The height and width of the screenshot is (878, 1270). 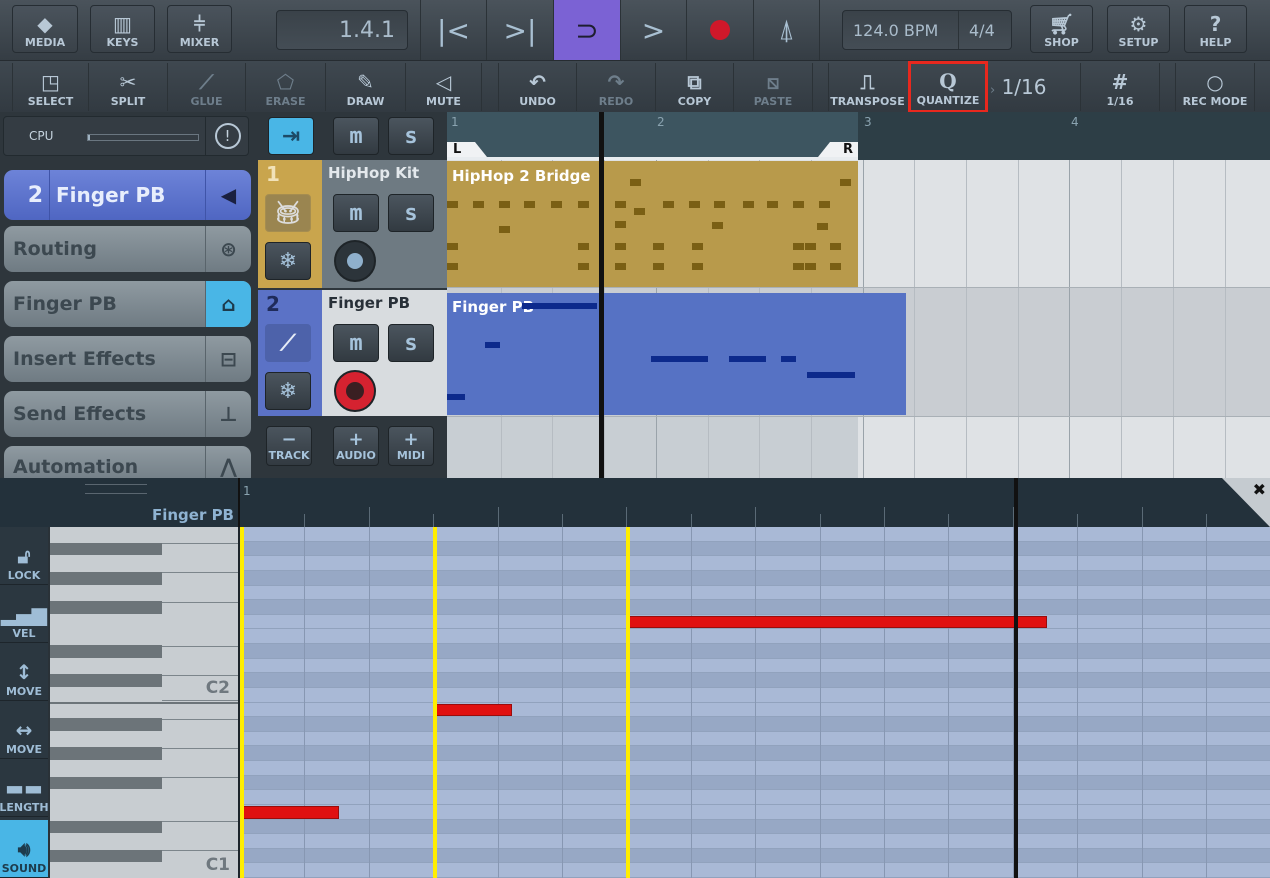 What do you see at coordinates (858, 136) in the screenshot?
I see `timeline-ruler: 1 2 3 4 L R` at bounding box center [858, 136].